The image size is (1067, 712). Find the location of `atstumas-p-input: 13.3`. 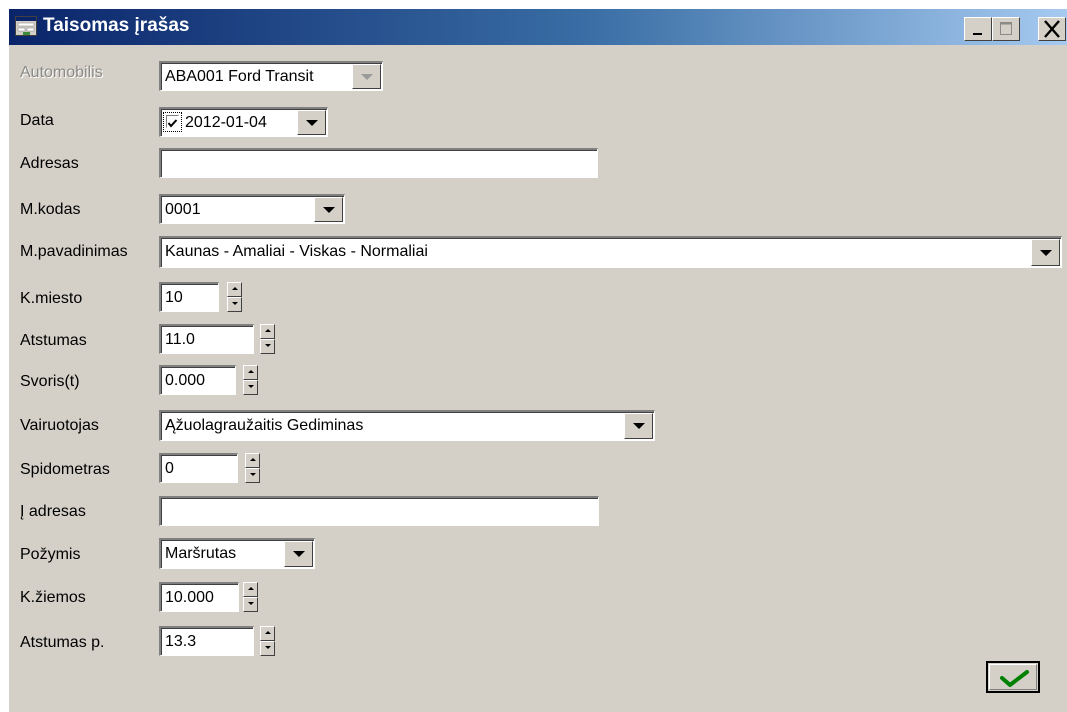

atstumas-p-input: 13.3 is located at coordinates (206, 641).